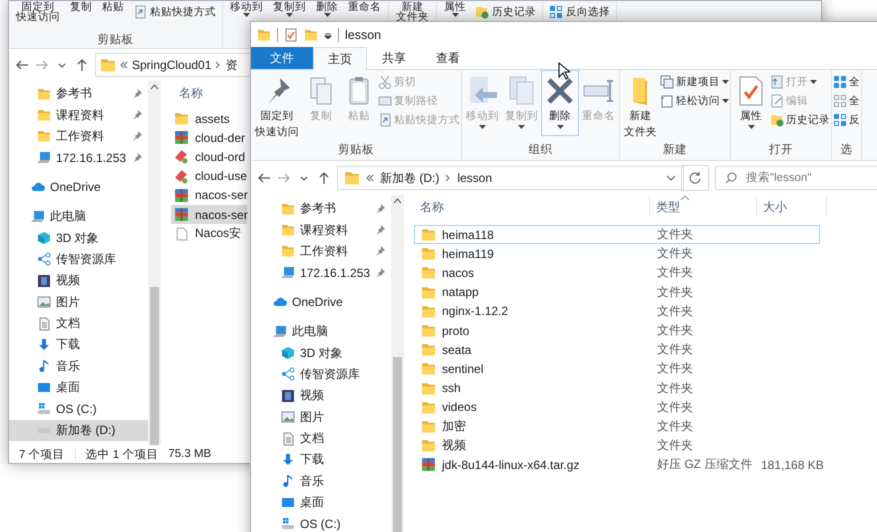  I want to click on file-row: cloud-use, so click(209, 176).